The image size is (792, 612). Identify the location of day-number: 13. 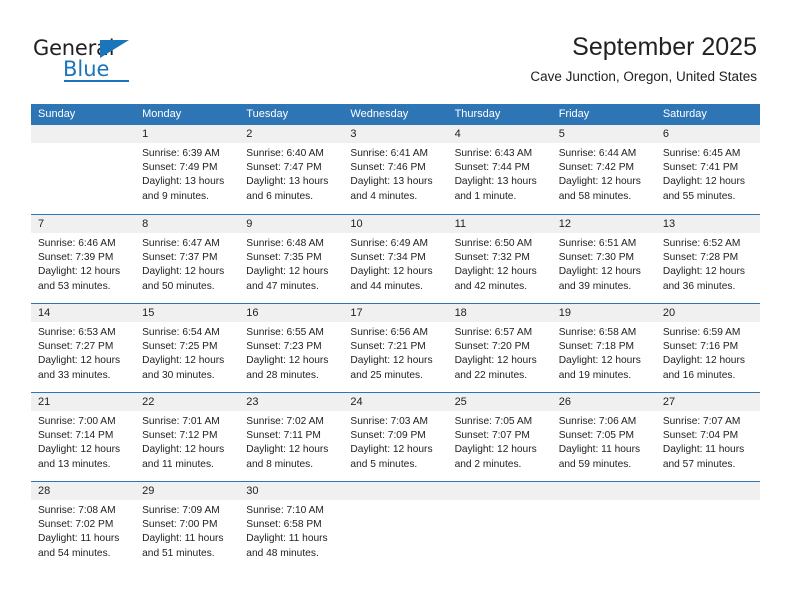
(707, 224).